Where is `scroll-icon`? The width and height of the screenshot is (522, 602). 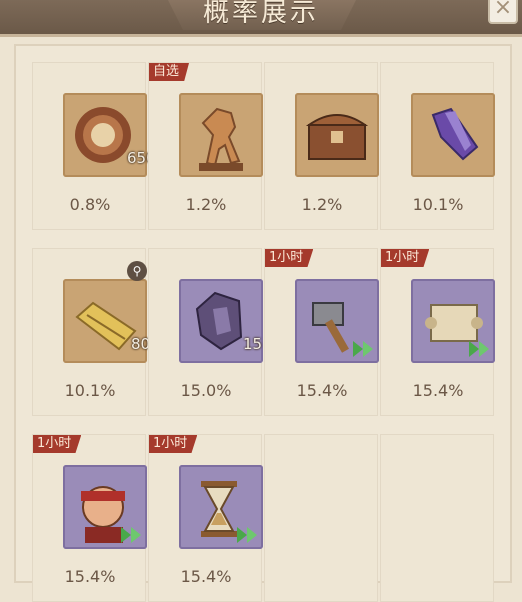 scroll-icon is located at coordinates (453, 321).